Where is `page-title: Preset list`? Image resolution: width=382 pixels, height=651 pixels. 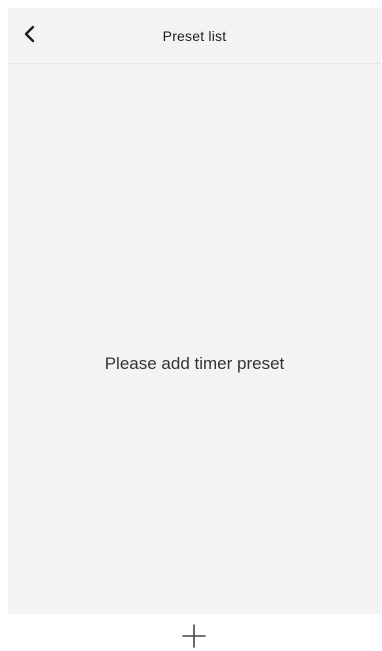
page-title: Preset list is located at coordinates (194, 36).